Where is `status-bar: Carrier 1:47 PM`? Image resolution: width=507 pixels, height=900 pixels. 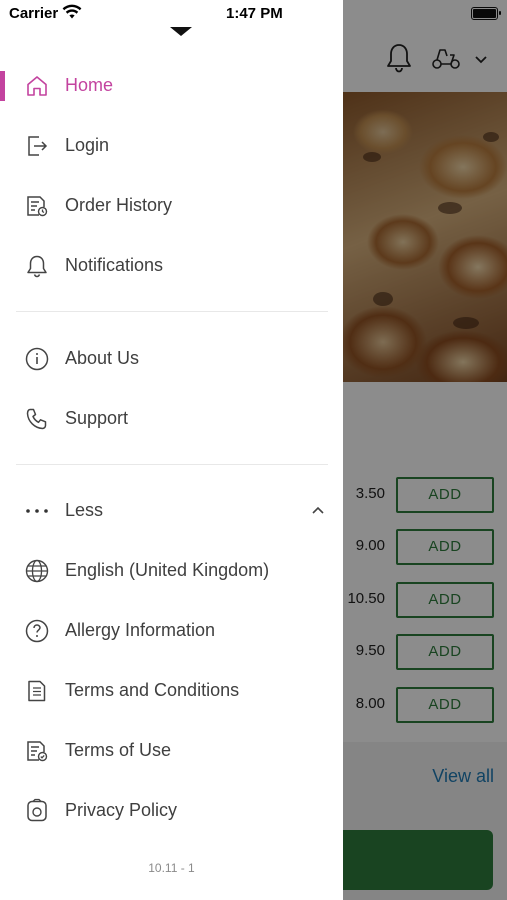
status-bar: Carrier 1:47 PM is located at coordinates (171, 14).